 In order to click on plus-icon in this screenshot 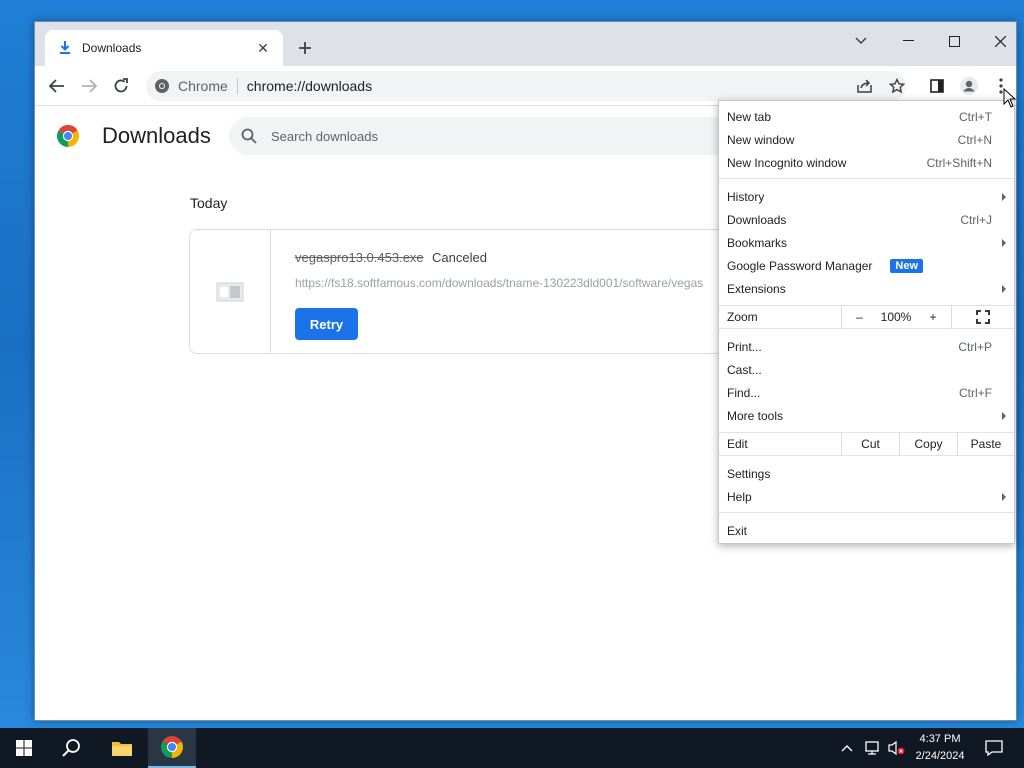, I will do `click(305, 48)`.